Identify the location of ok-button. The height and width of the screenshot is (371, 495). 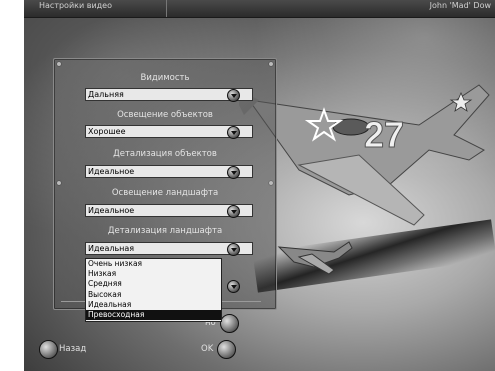
(226, 349).